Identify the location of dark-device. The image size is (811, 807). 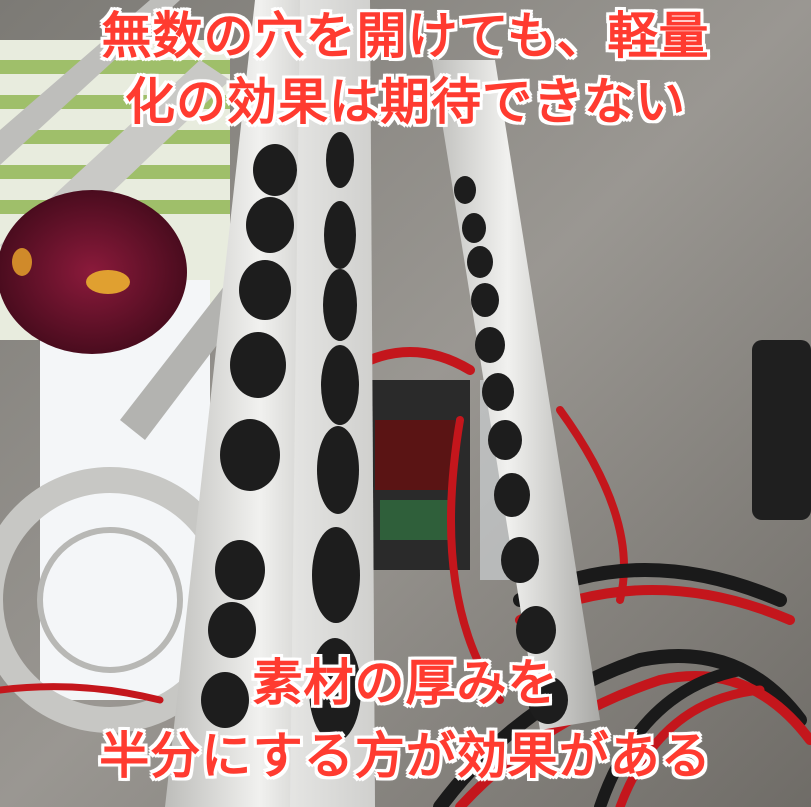
(781, 430).